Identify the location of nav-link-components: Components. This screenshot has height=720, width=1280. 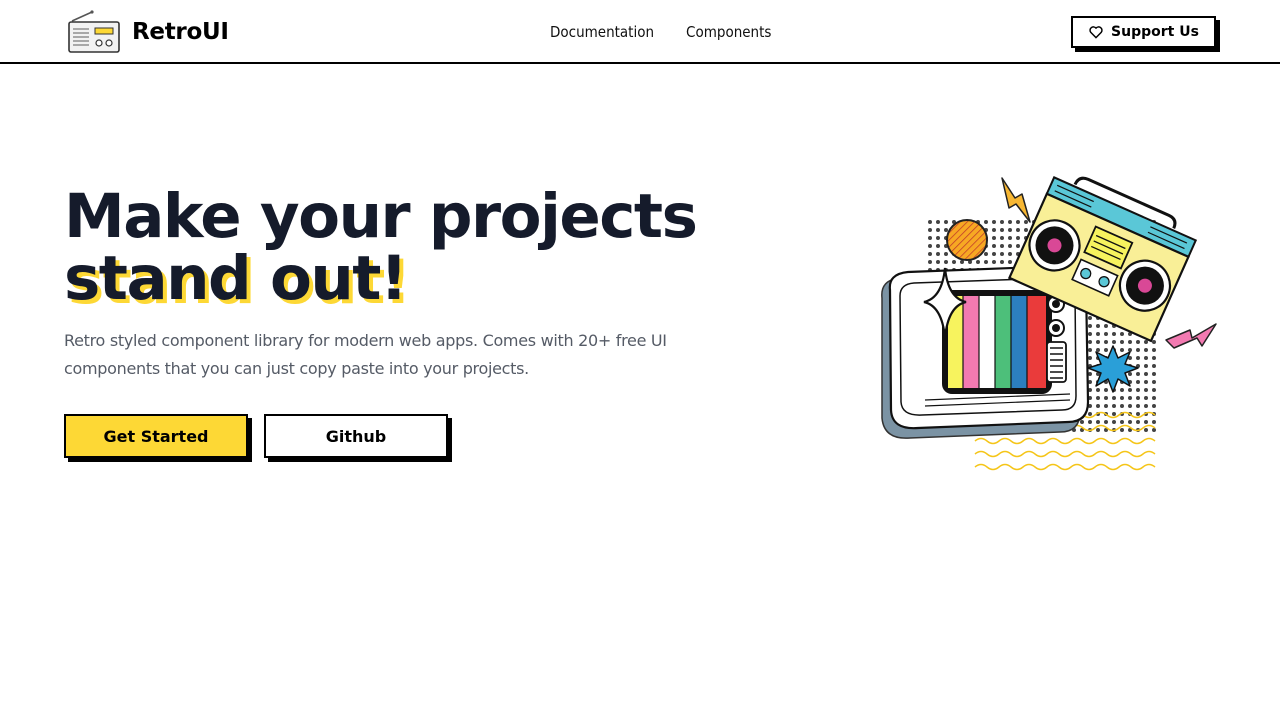
(728, 32).